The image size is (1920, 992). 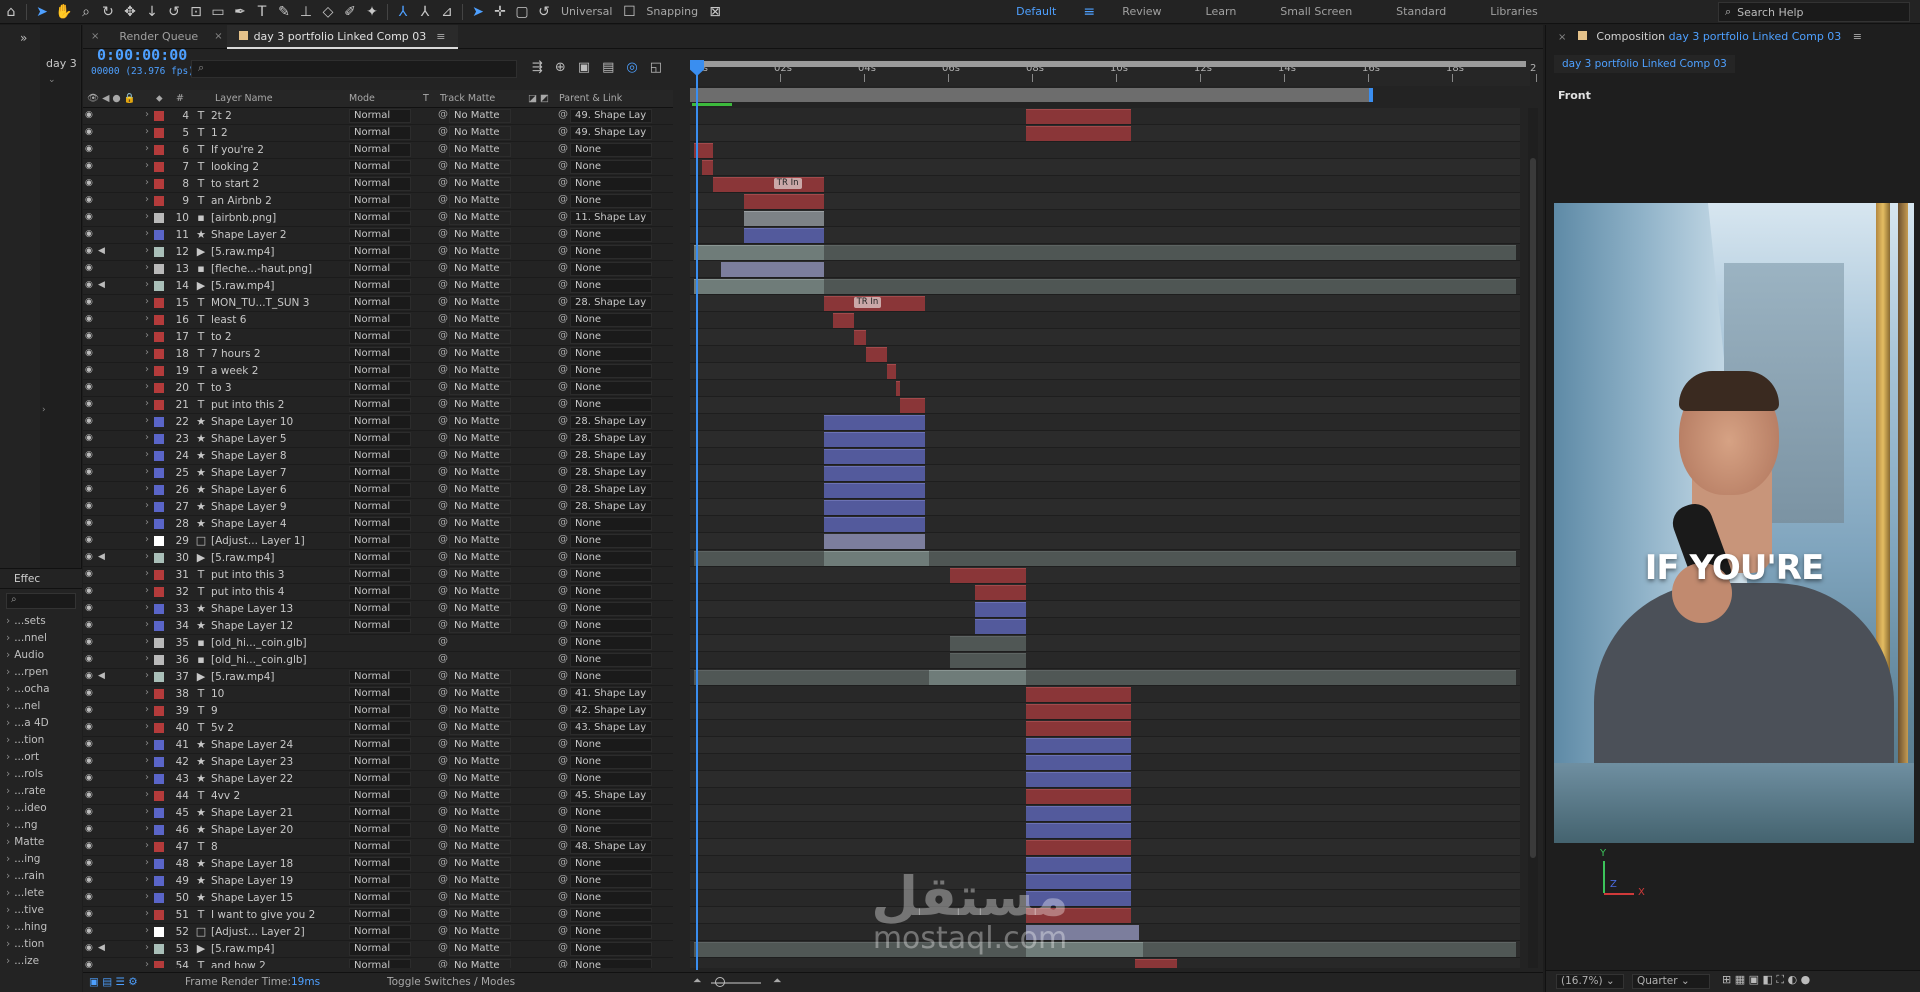 What do you see at coordinates (271, 660) in the screenshot?
I see `layer-name: [old_hi..._coin.glb]` at bounding box center [271, 660].